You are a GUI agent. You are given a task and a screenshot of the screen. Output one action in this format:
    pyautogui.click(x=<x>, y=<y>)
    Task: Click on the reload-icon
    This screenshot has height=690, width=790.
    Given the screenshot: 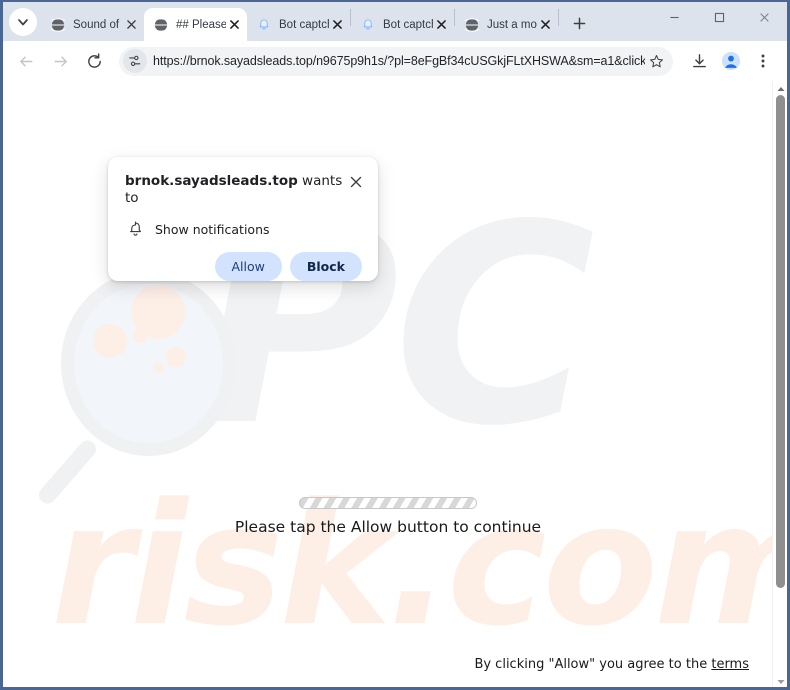 What is the action you would take?
    pyautogui.click(x=94, y=60)
    